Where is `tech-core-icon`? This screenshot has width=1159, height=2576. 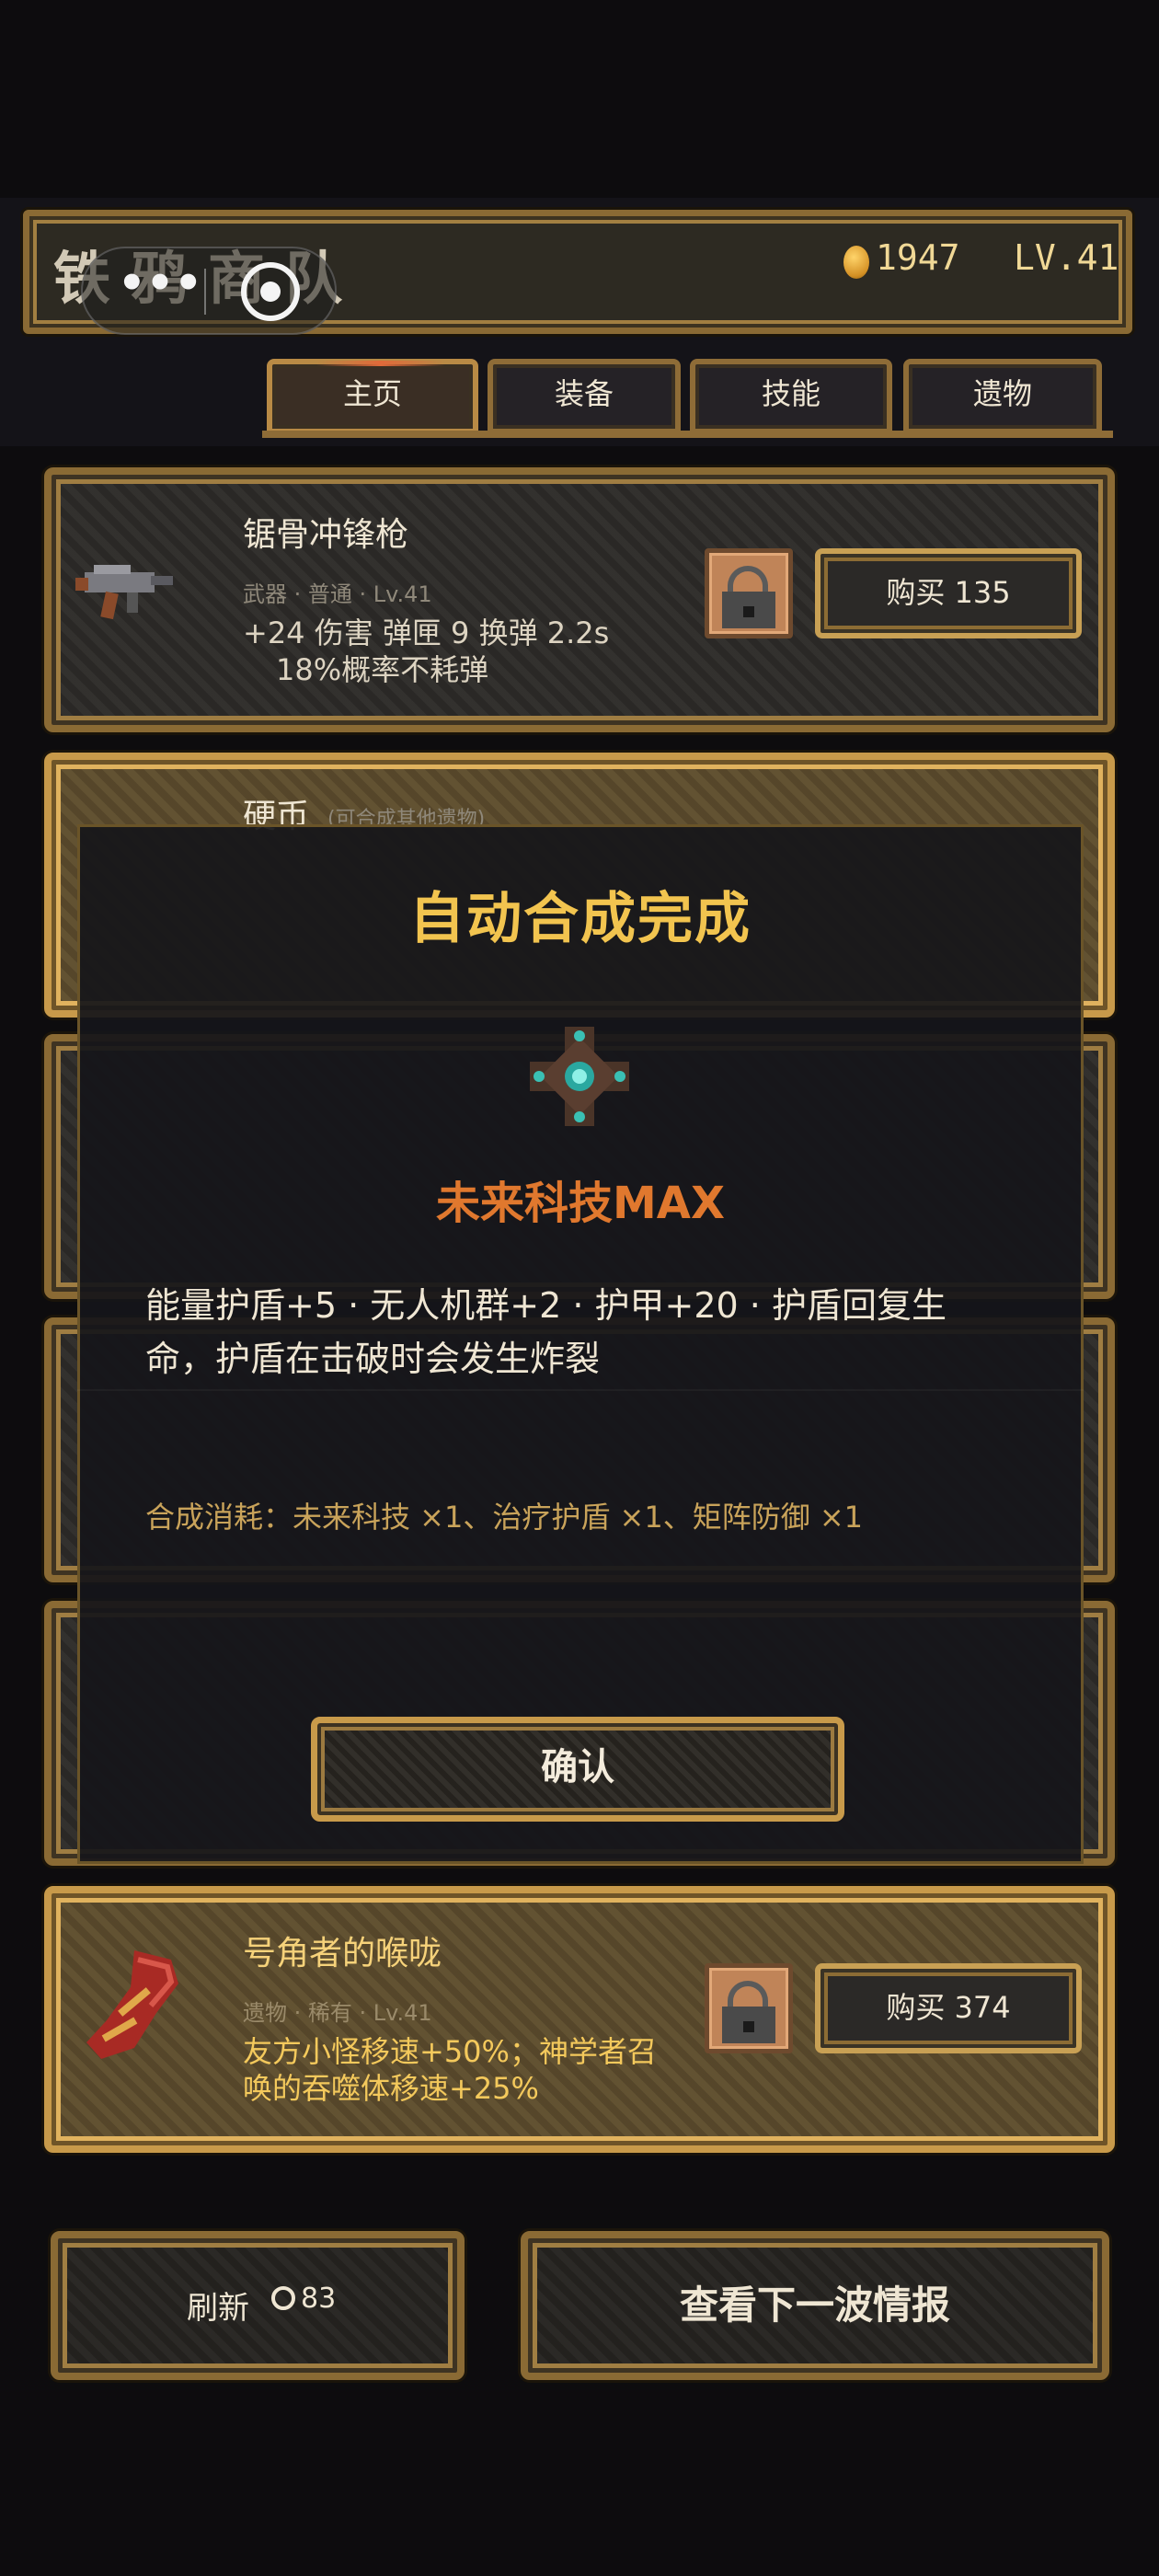
tech-core-icon is located at coordinates (579, 1076).